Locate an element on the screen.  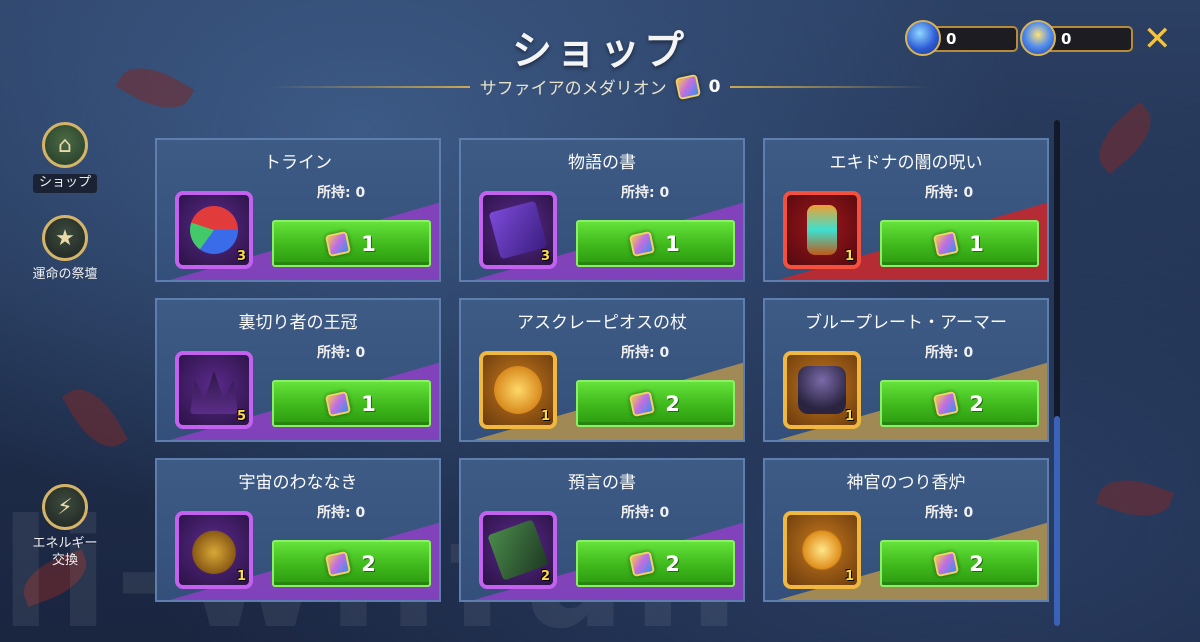
star-icon: ★ is located at coordinates (65, 238).